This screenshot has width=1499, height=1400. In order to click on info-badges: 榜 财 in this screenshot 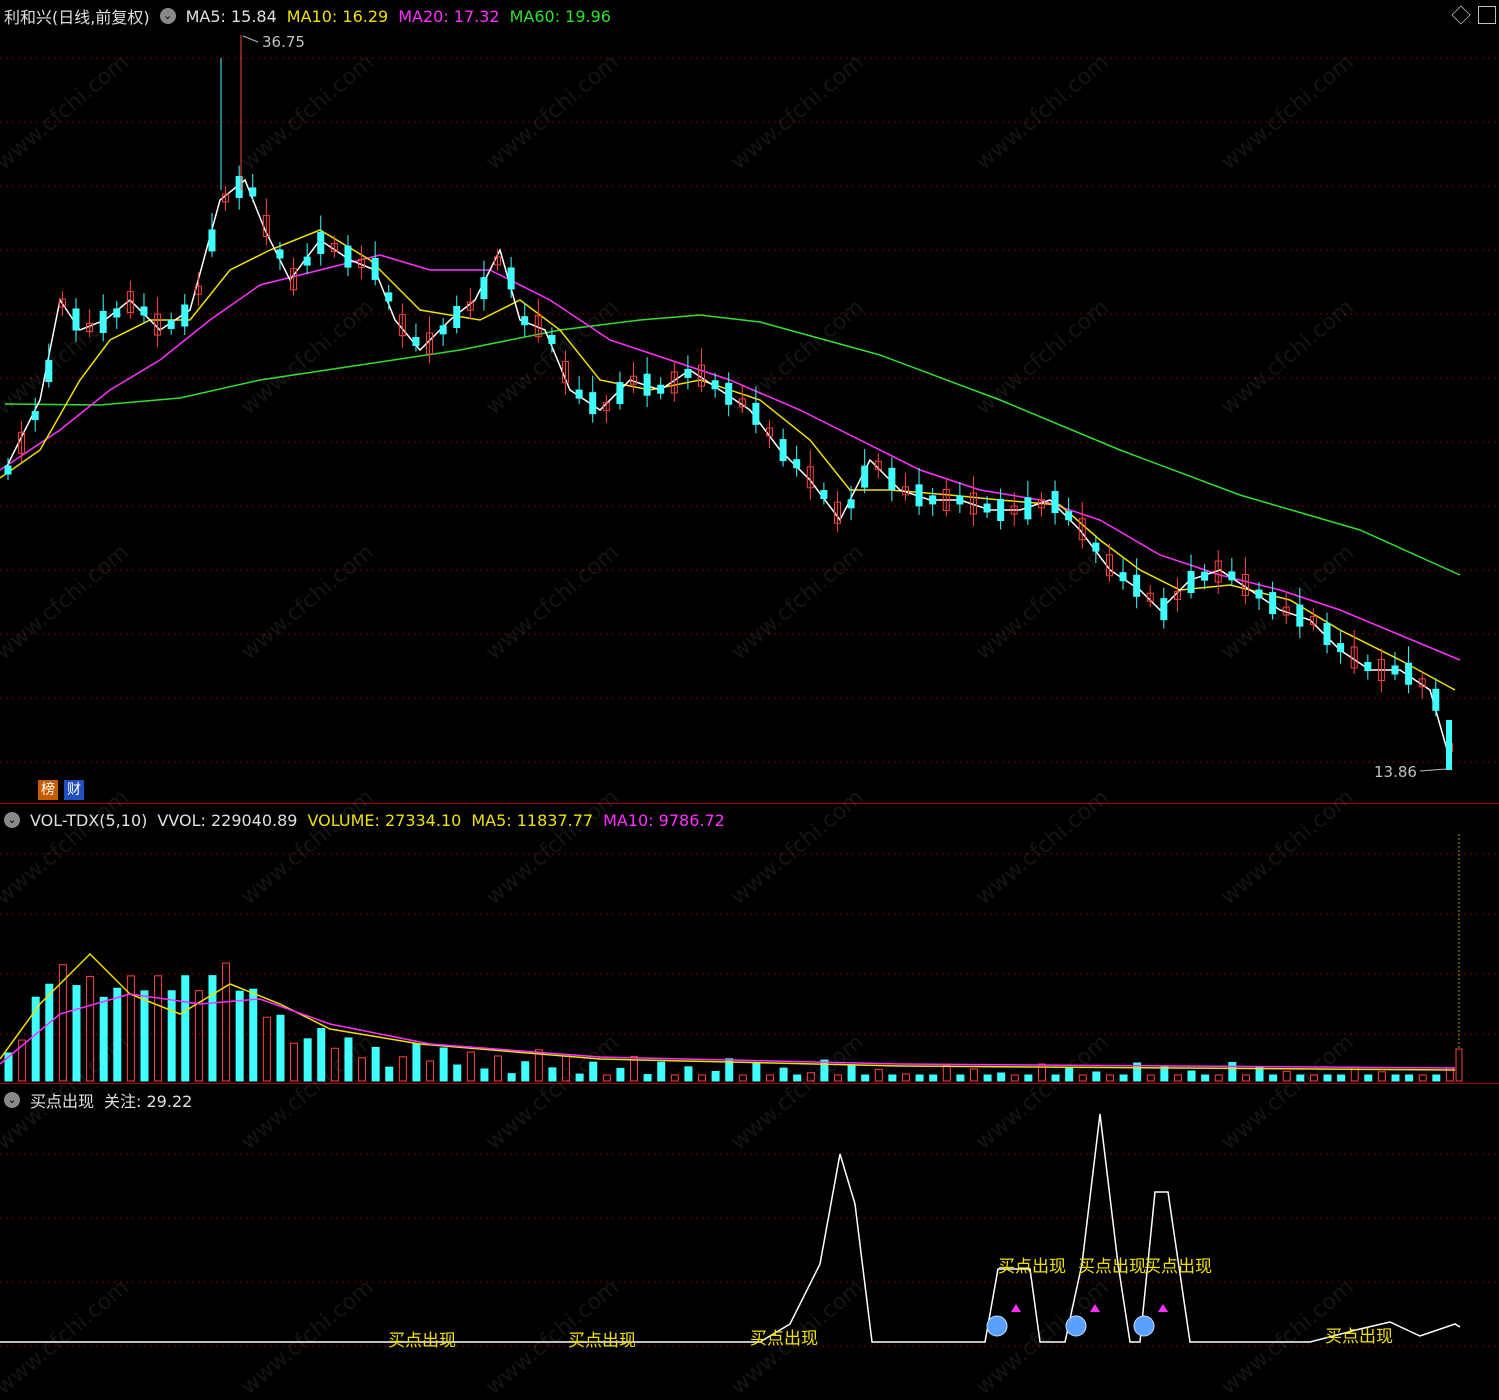, I will do `click(61, 790)`.